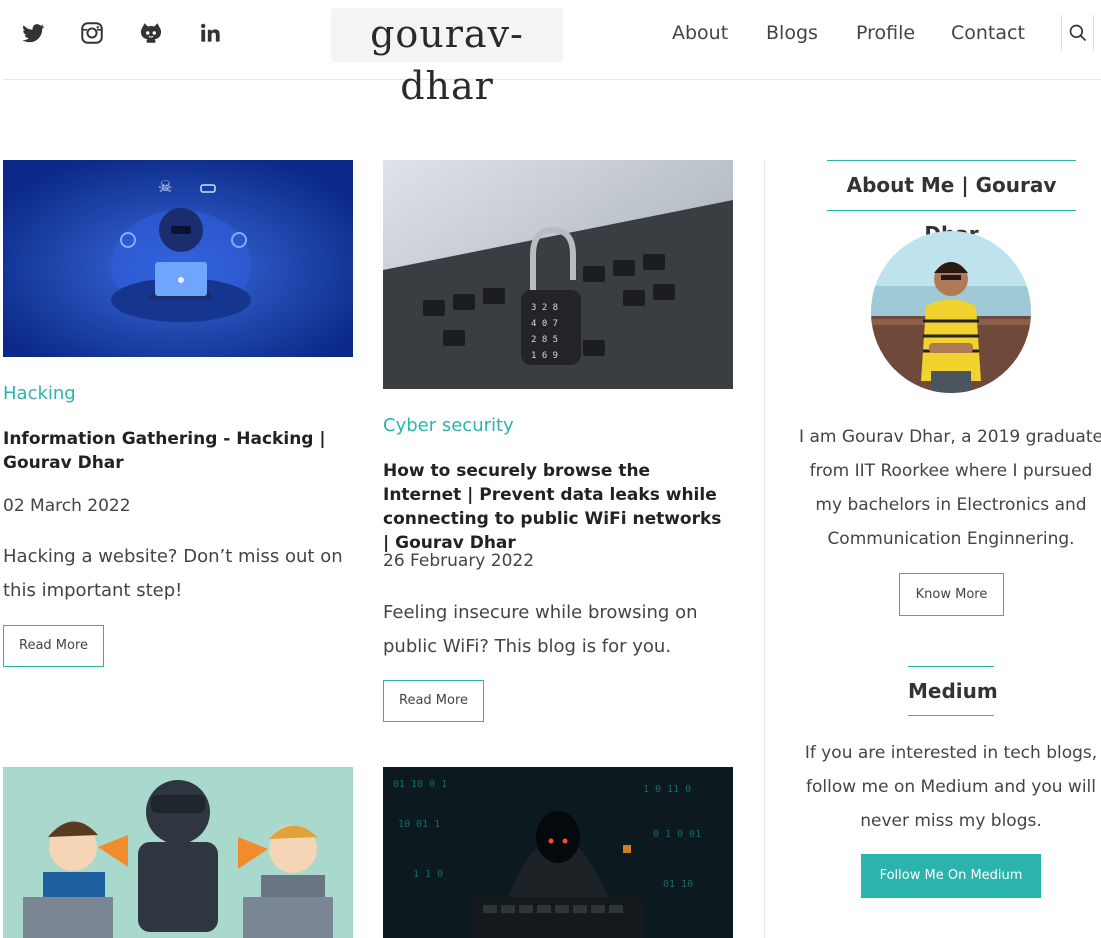 This screenshot has width=1101, height=938. What do you see at coordinates (419, 824) in the screenshot?
I see `svg-text: 10 01 1` at bounding box center [419, 824].